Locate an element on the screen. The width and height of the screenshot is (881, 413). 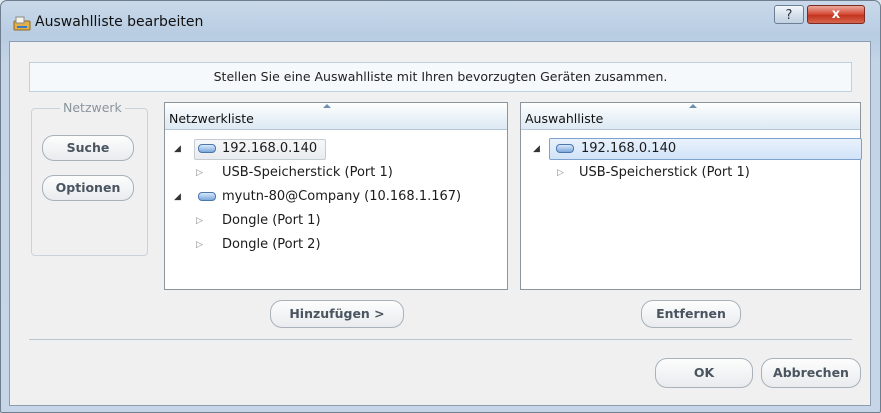
selection-list-header: Auswahlliste is located at coordinates (690, 116).